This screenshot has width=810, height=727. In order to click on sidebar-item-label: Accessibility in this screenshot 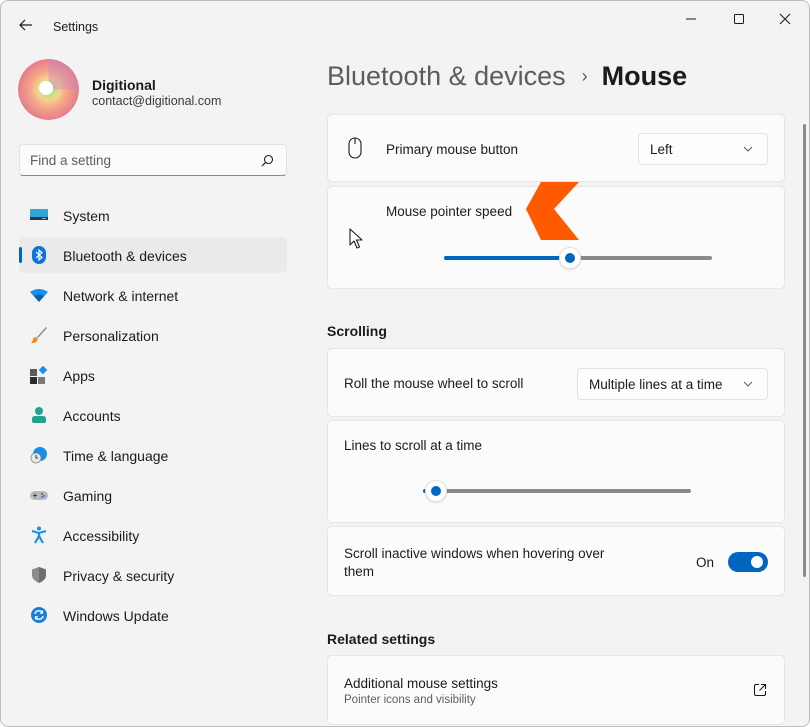, I will do `click(101, 536)`.